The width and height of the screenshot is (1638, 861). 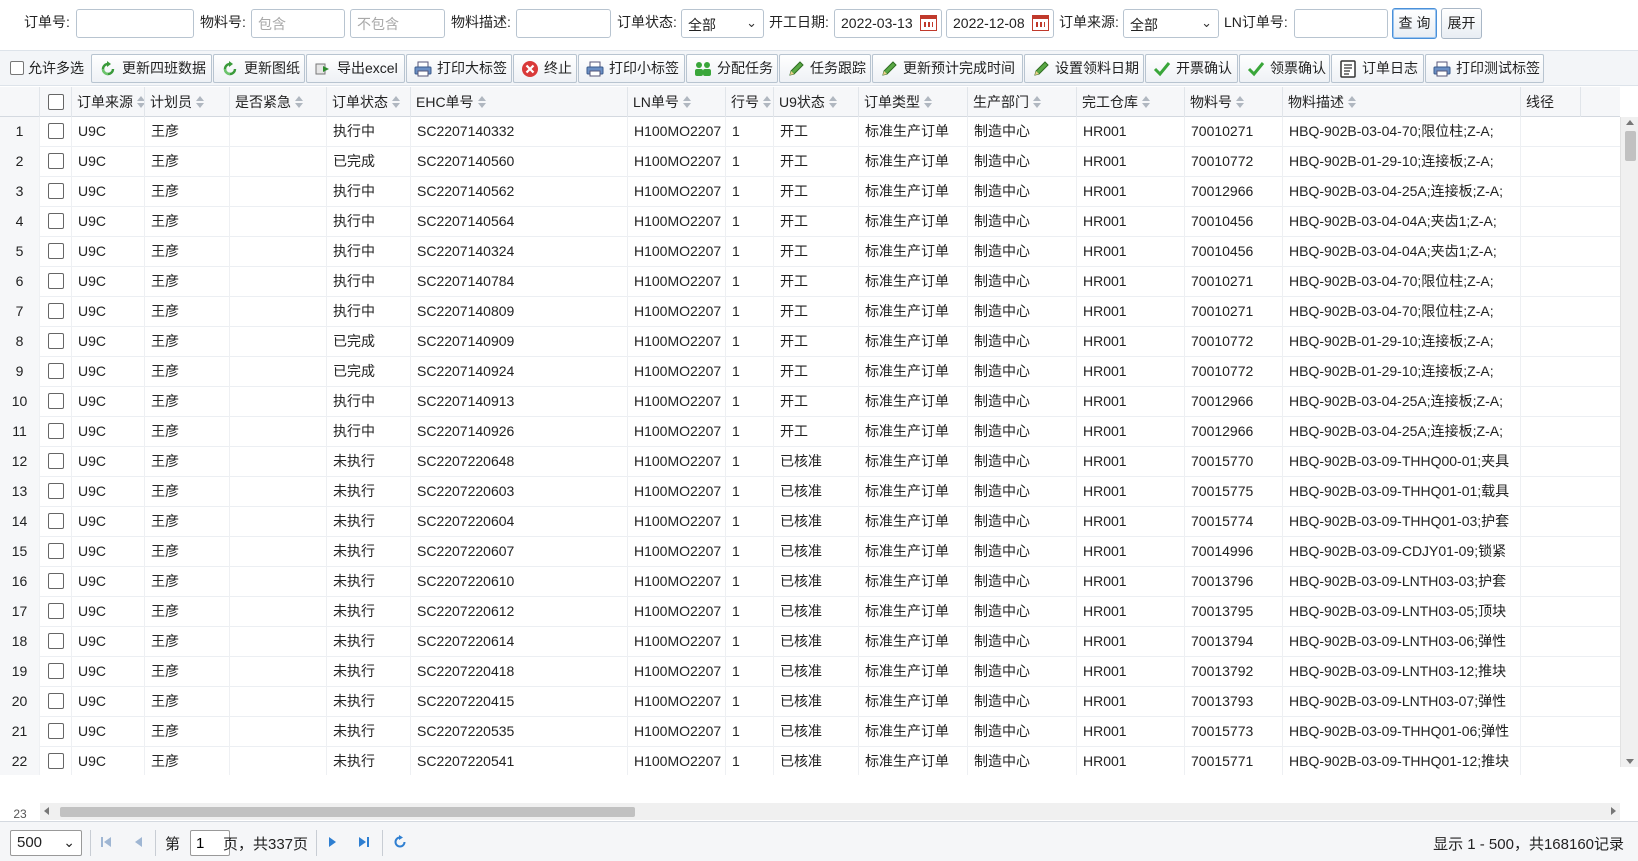 What do you see at coordinates (830, 811) in the screenshot?
I see `horizontal-scrollbar` at bounding box center [830, 811].